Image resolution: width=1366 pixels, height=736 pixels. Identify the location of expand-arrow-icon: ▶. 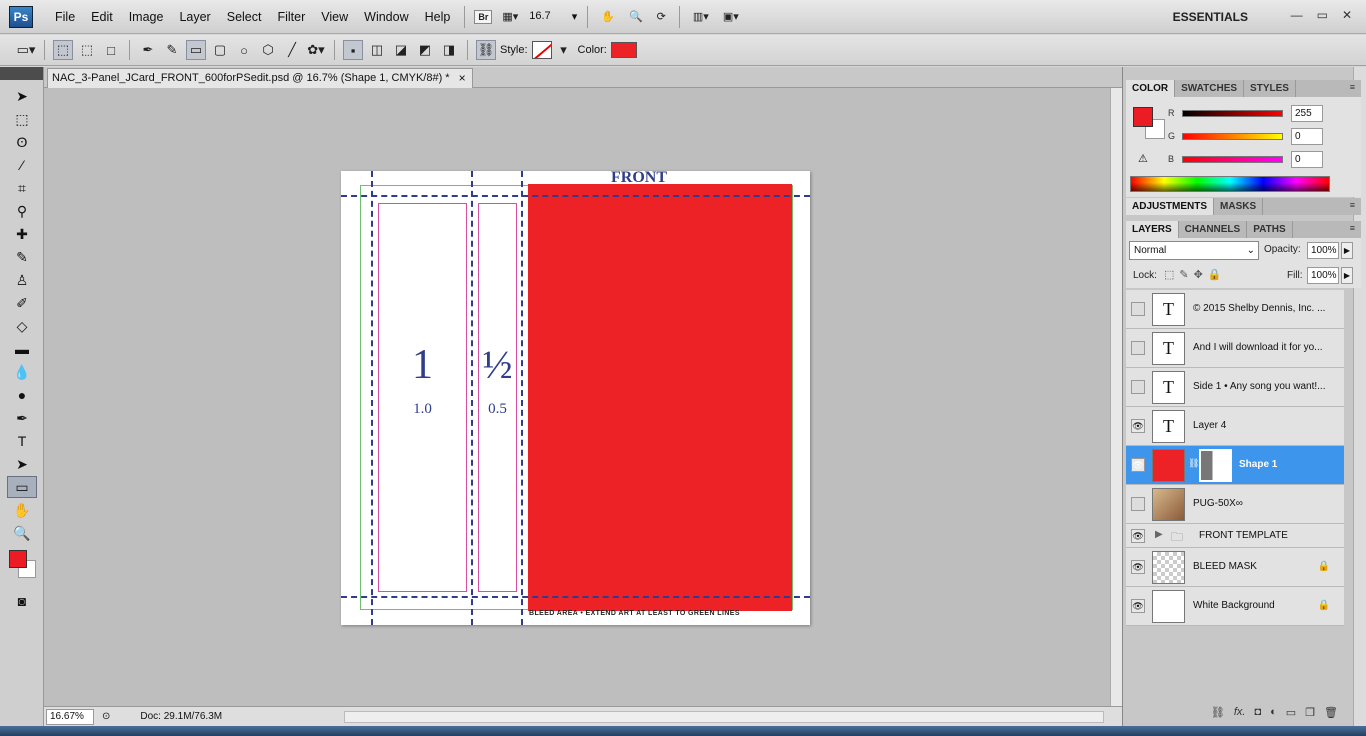
(1159, 534).